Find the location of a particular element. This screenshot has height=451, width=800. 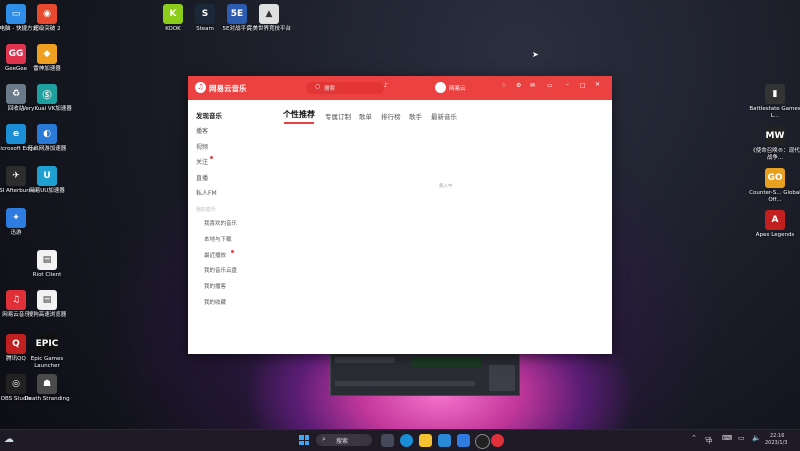

icon-feishu-icon: ✦ is located at coordinates (16, 218).